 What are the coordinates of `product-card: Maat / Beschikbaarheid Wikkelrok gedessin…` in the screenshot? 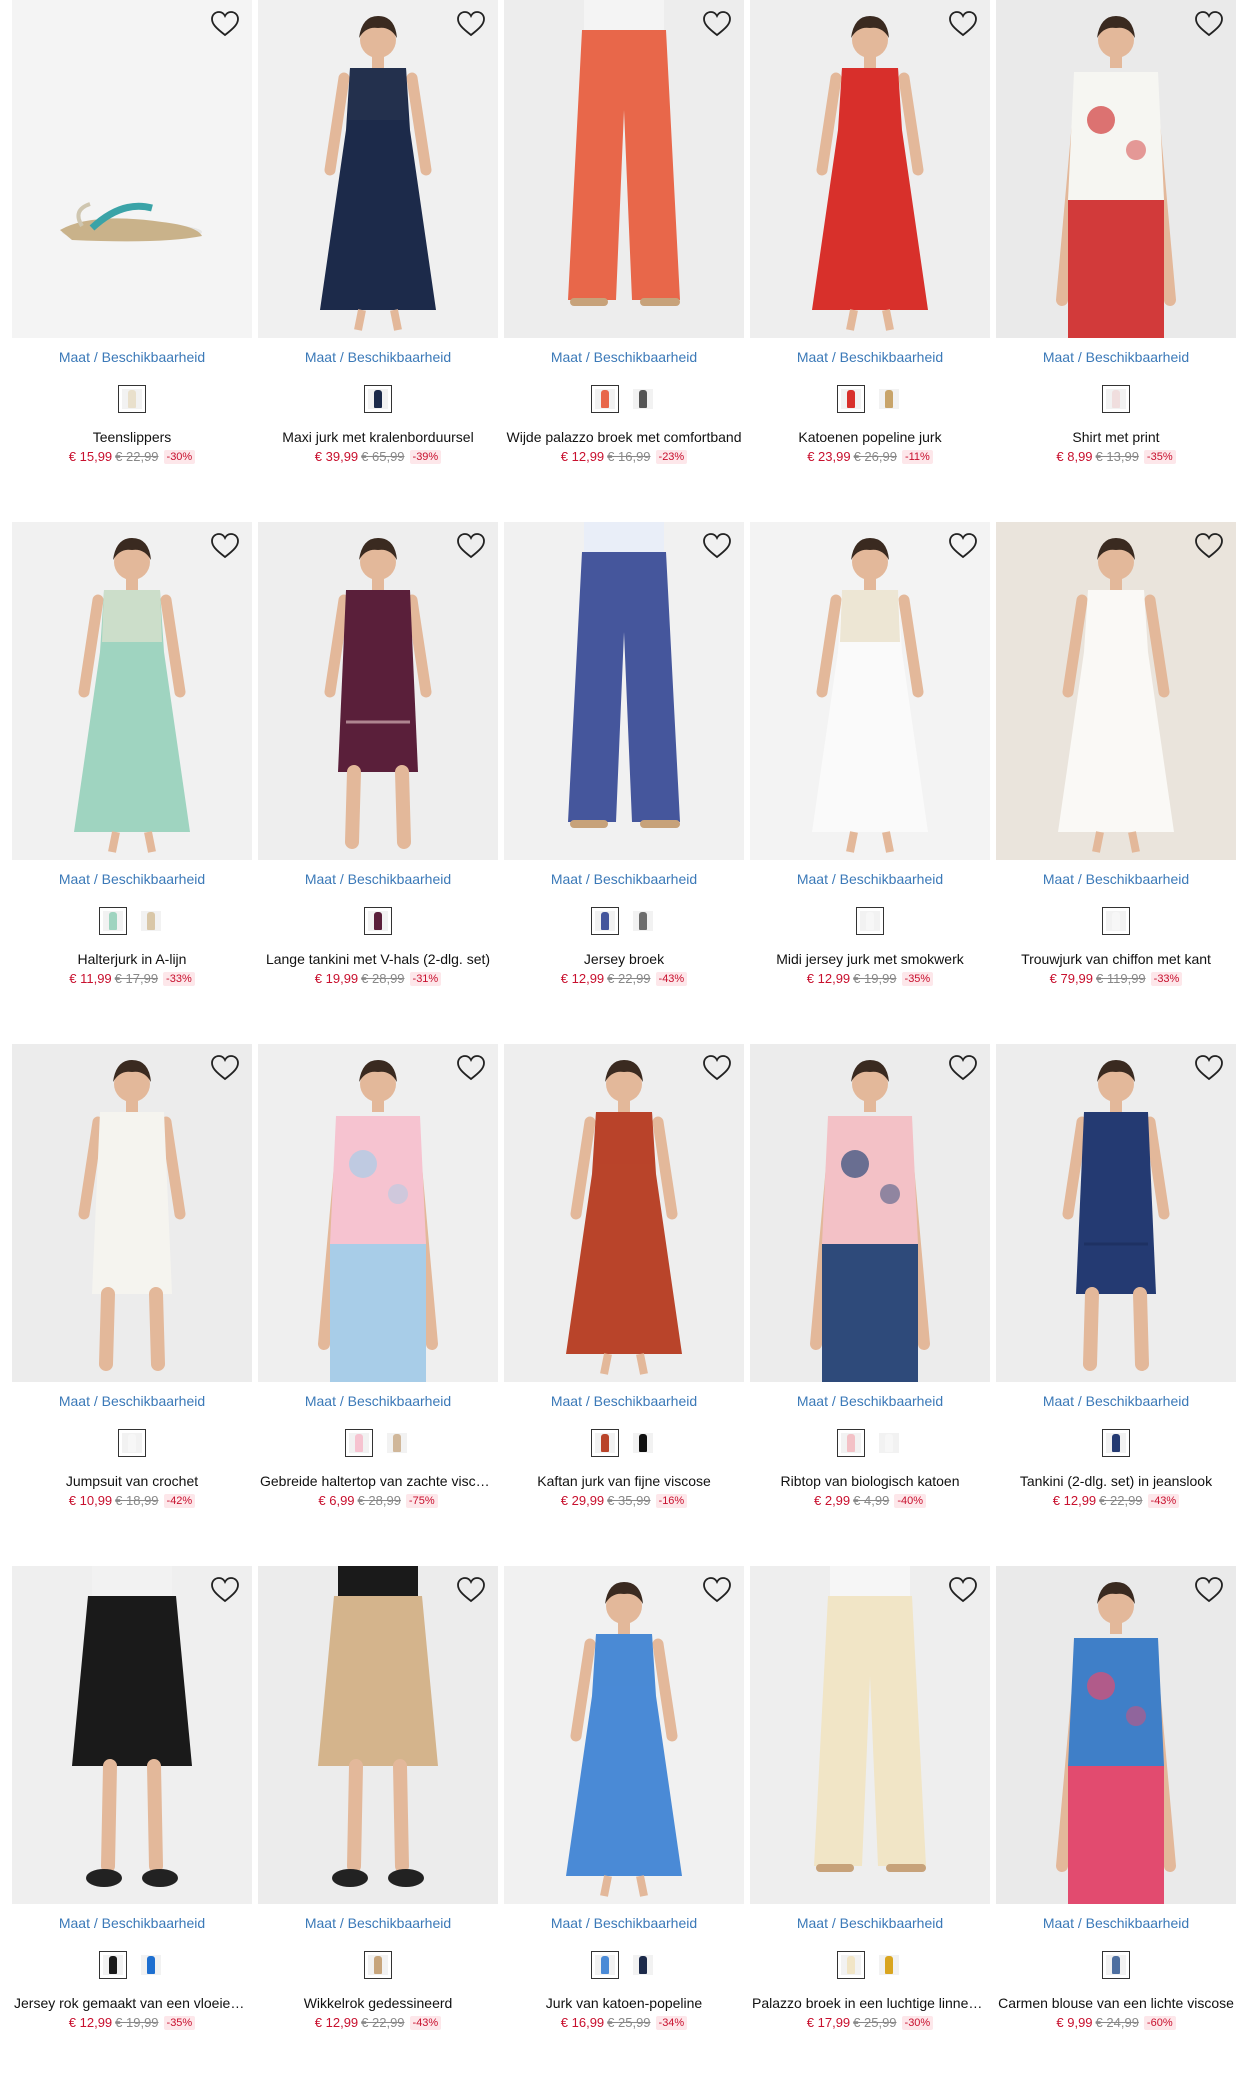 It's located at (378, 1827).